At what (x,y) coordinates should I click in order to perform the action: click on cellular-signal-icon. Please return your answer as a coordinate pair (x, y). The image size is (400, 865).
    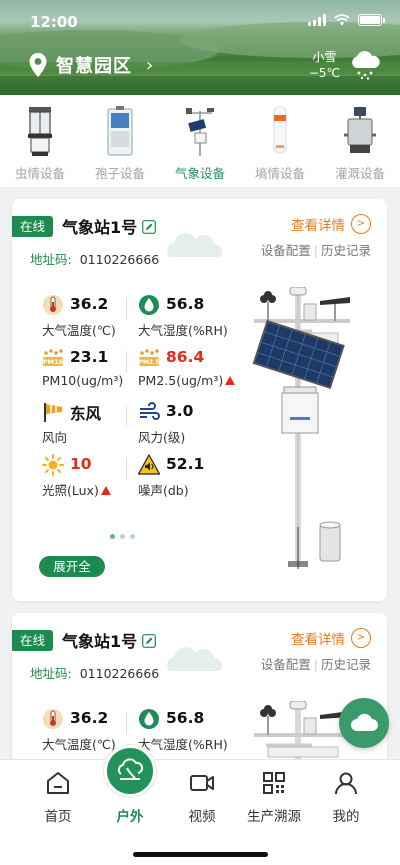
    Looking at the image, I should click on (317, 20).